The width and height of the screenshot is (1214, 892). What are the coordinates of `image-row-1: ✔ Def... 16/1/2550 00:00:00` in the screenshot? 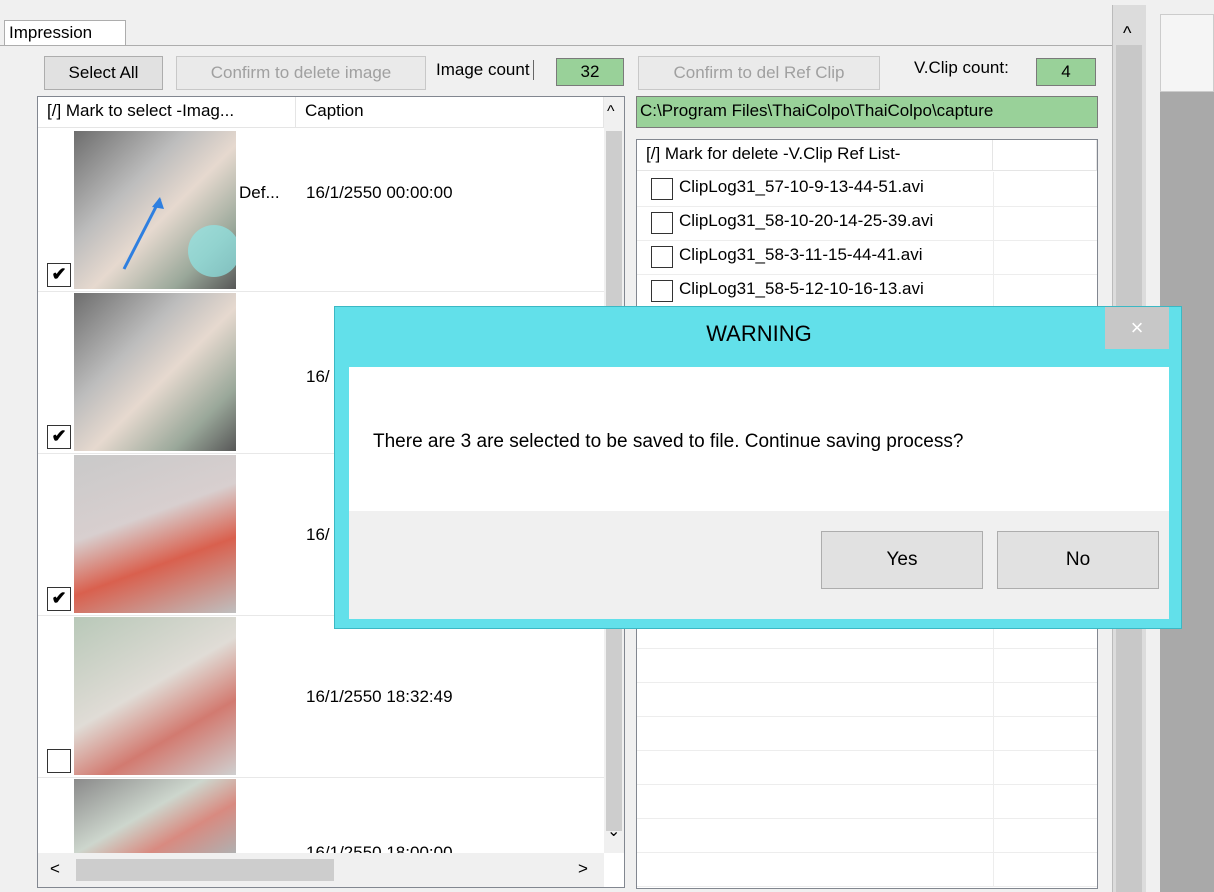 It's located at (321, 210).